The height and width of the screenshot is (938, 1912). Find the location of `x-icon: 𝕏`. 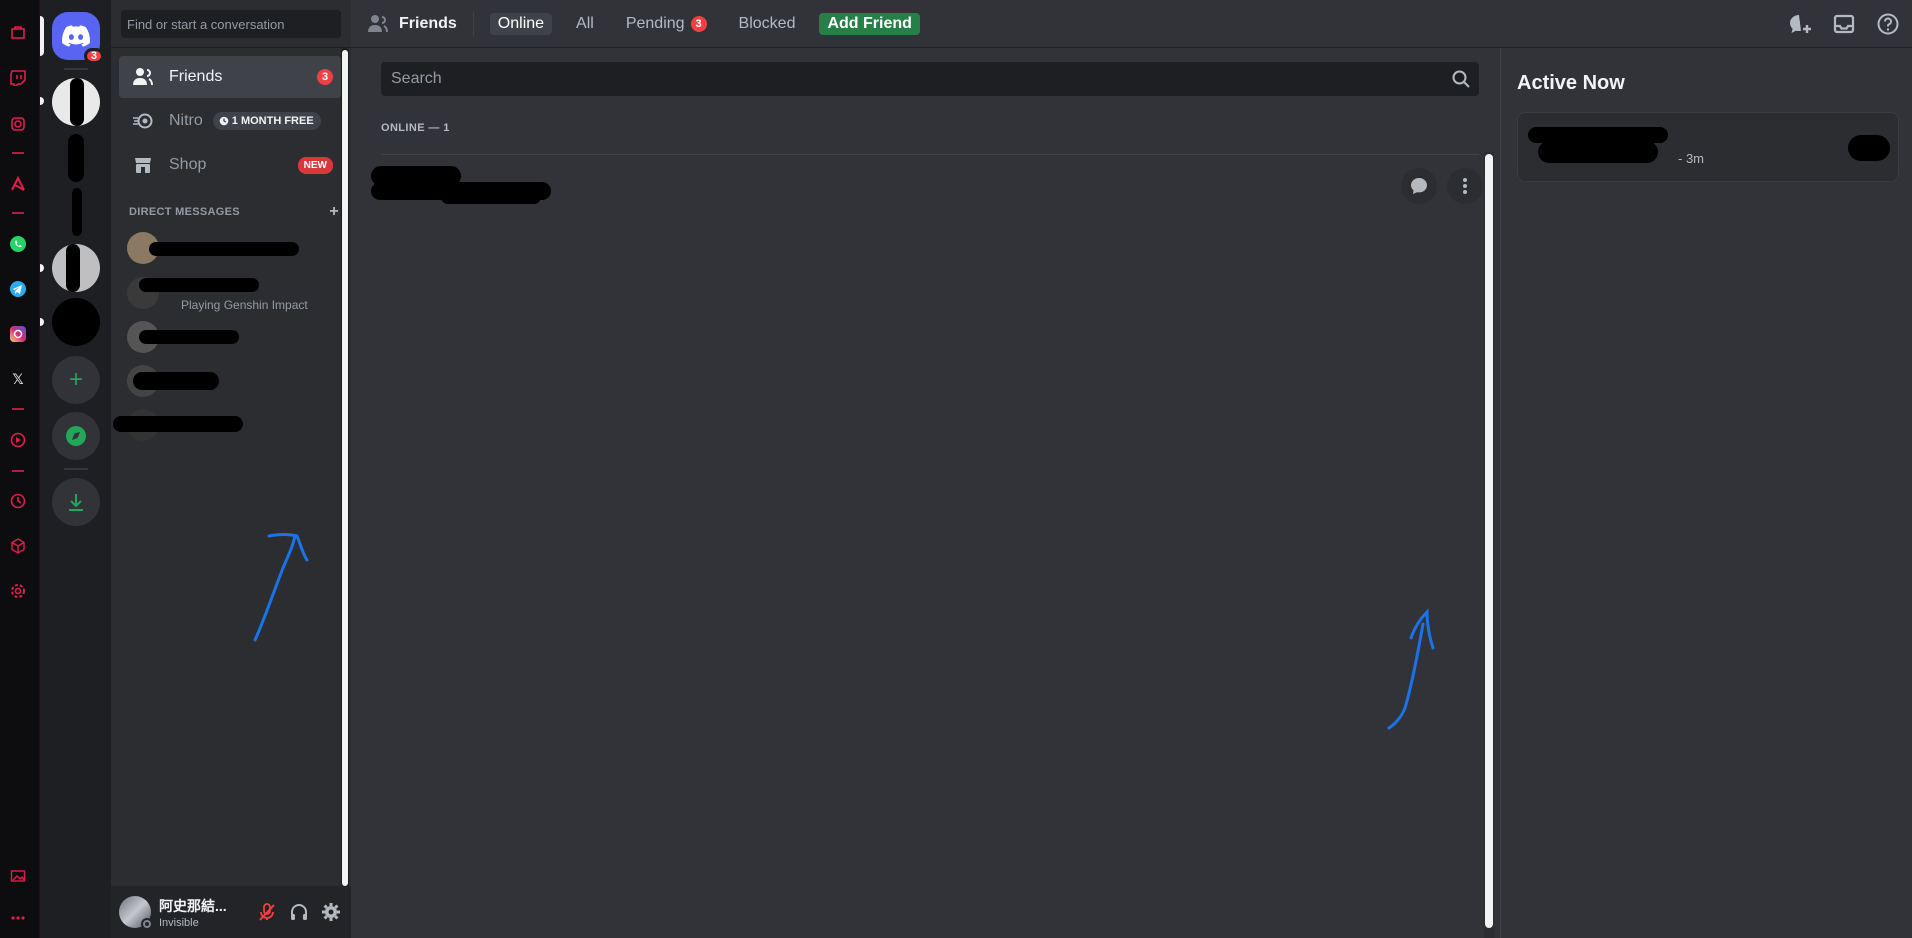

x-icon: 𝕏 is located at coordinates (18, 379).